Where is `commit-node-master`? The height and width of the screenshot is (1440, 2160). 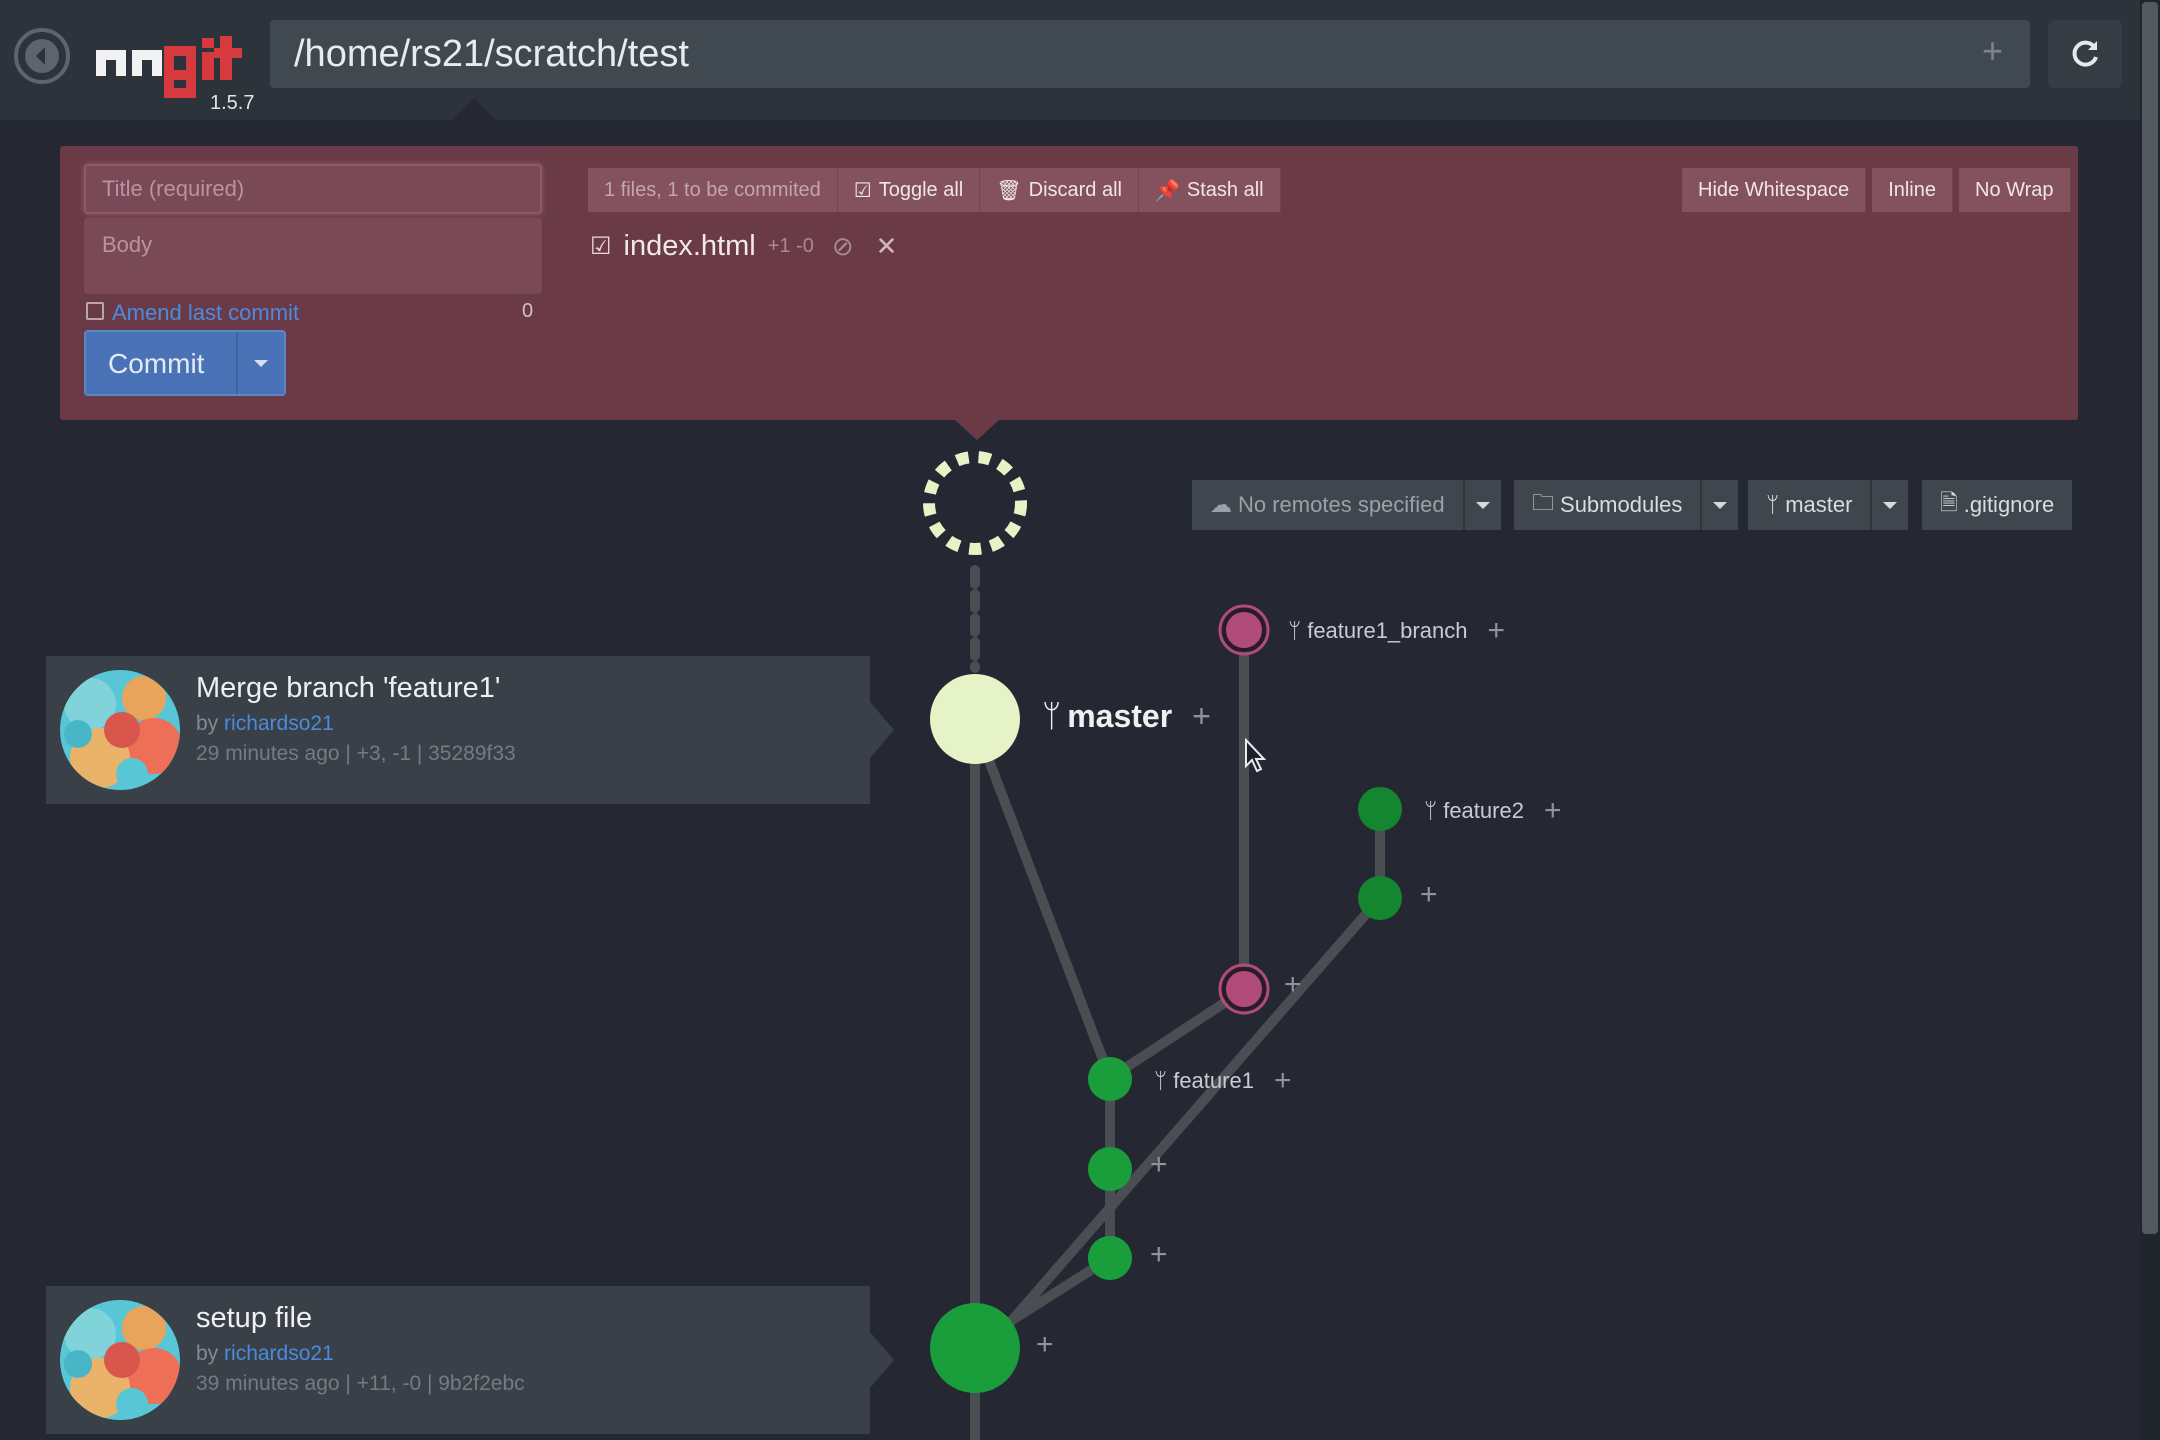
commit-node-master is located at coordinates (975, 719).